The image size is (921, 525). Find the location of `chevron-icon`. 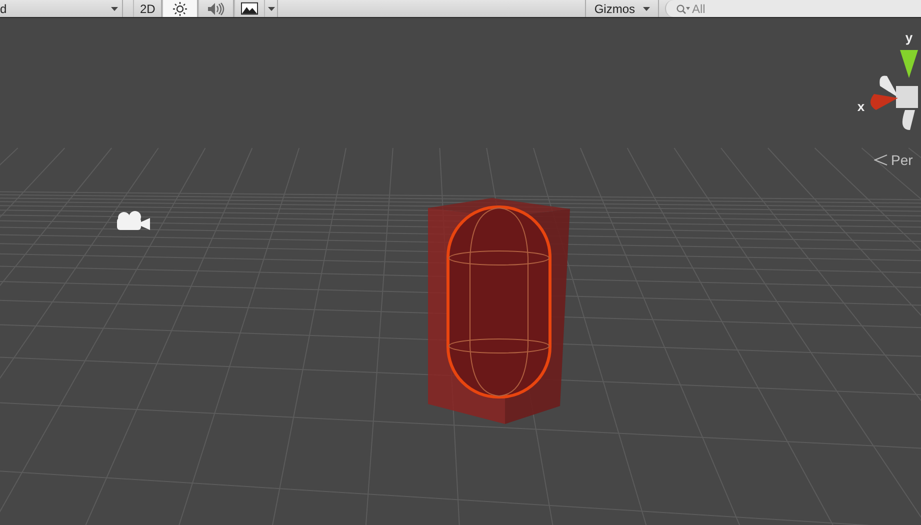

chevron-icon is located at coordinates (881, 160).